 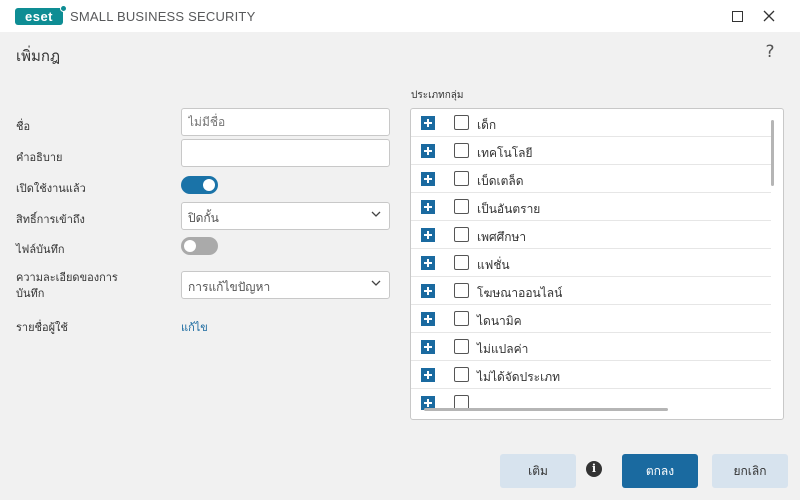 What do you see at coordinates (591, 291) in the screenshot?
I see `list-item: โฆษณาออนไลน์` at bounding box center [591, 291].